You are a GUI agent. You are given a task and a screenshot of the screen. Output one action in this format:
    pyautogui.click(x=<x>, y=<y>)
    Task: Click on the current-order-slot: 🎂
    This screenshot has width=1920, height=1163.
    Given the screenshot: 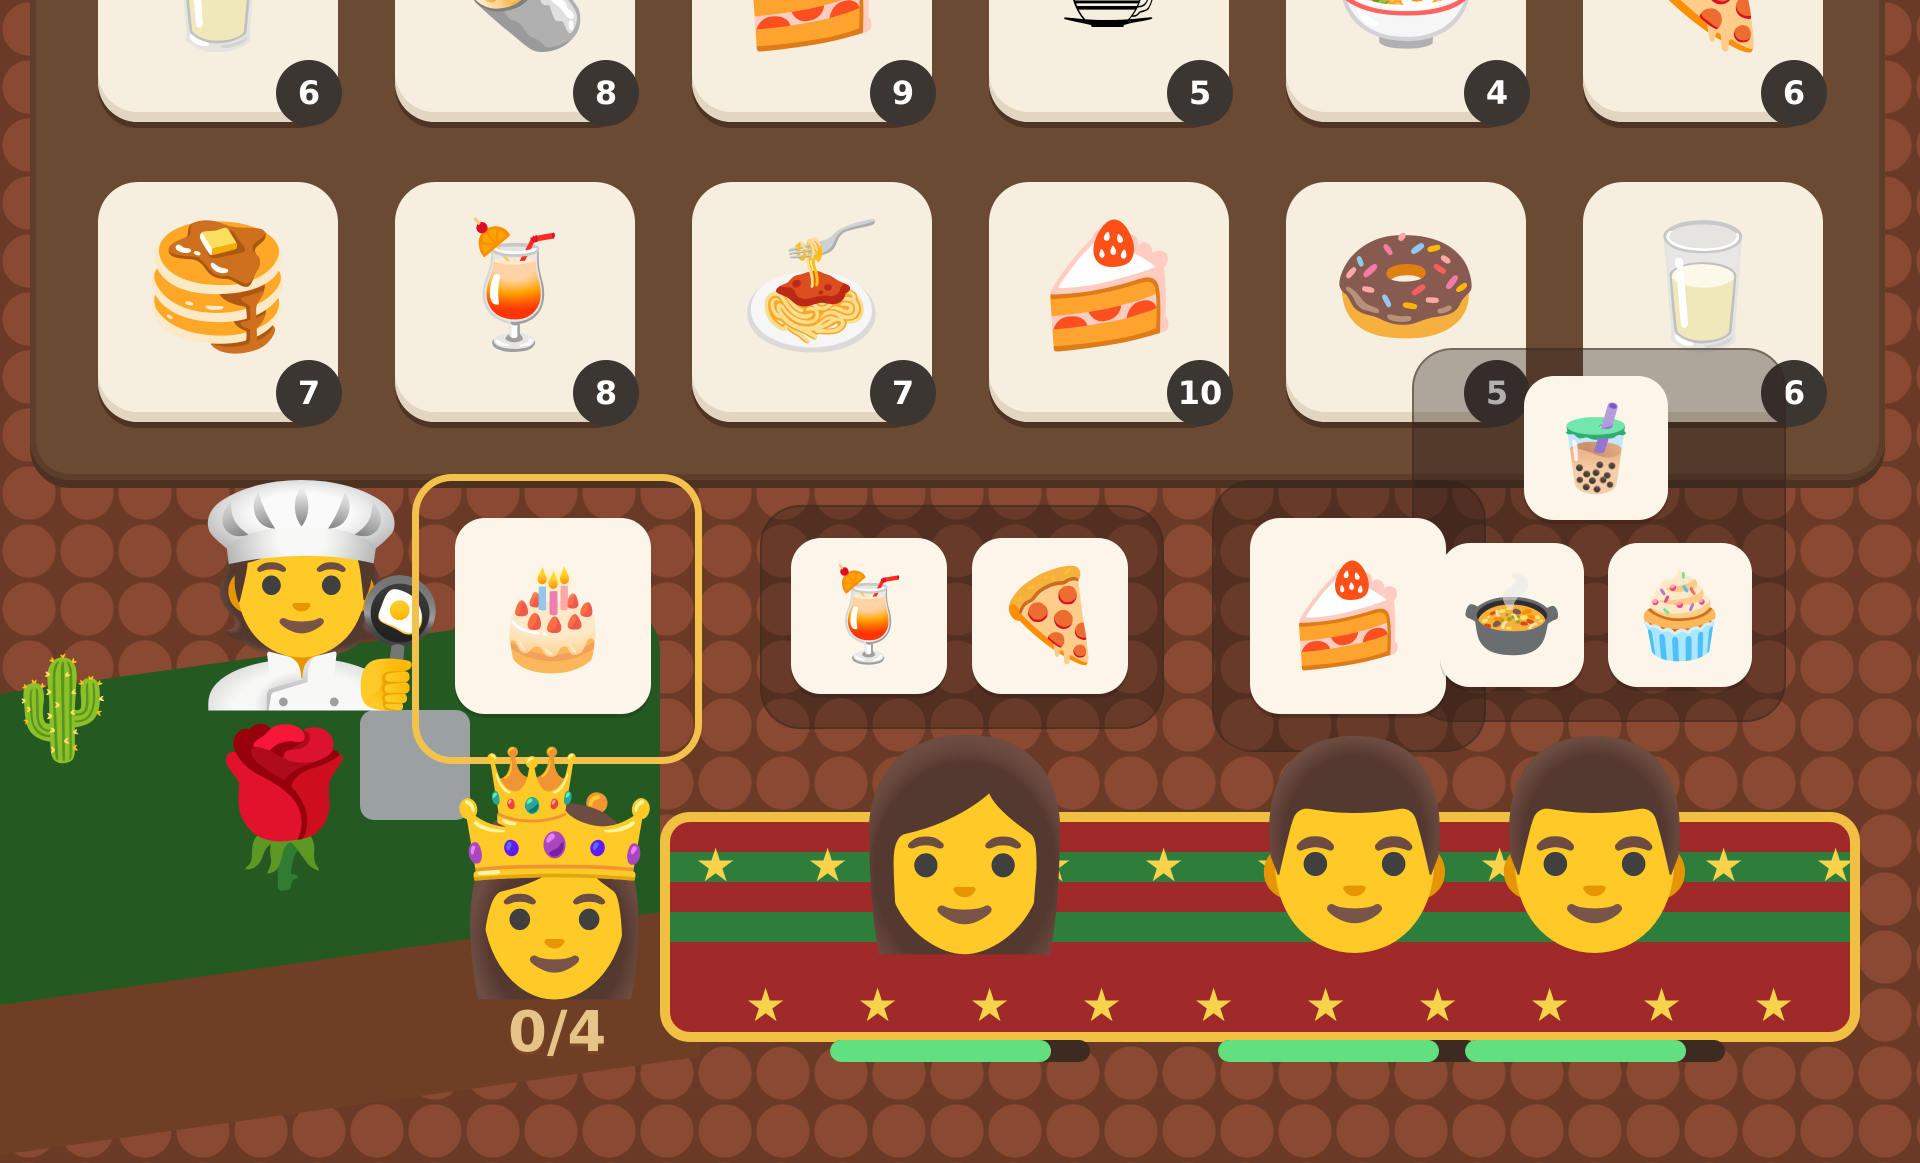 What is the action you would take?
    pyautogui.click(x=553, y=616)
    